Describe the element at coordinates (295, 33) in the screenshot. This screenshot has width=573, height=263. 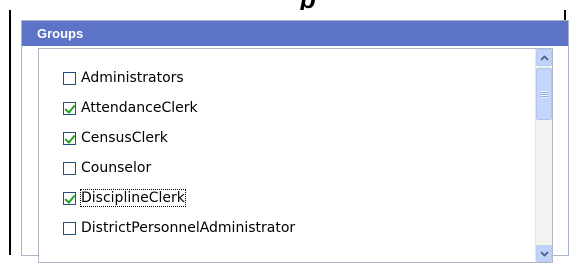
I see `groups-panel-title: Groups` at that location.